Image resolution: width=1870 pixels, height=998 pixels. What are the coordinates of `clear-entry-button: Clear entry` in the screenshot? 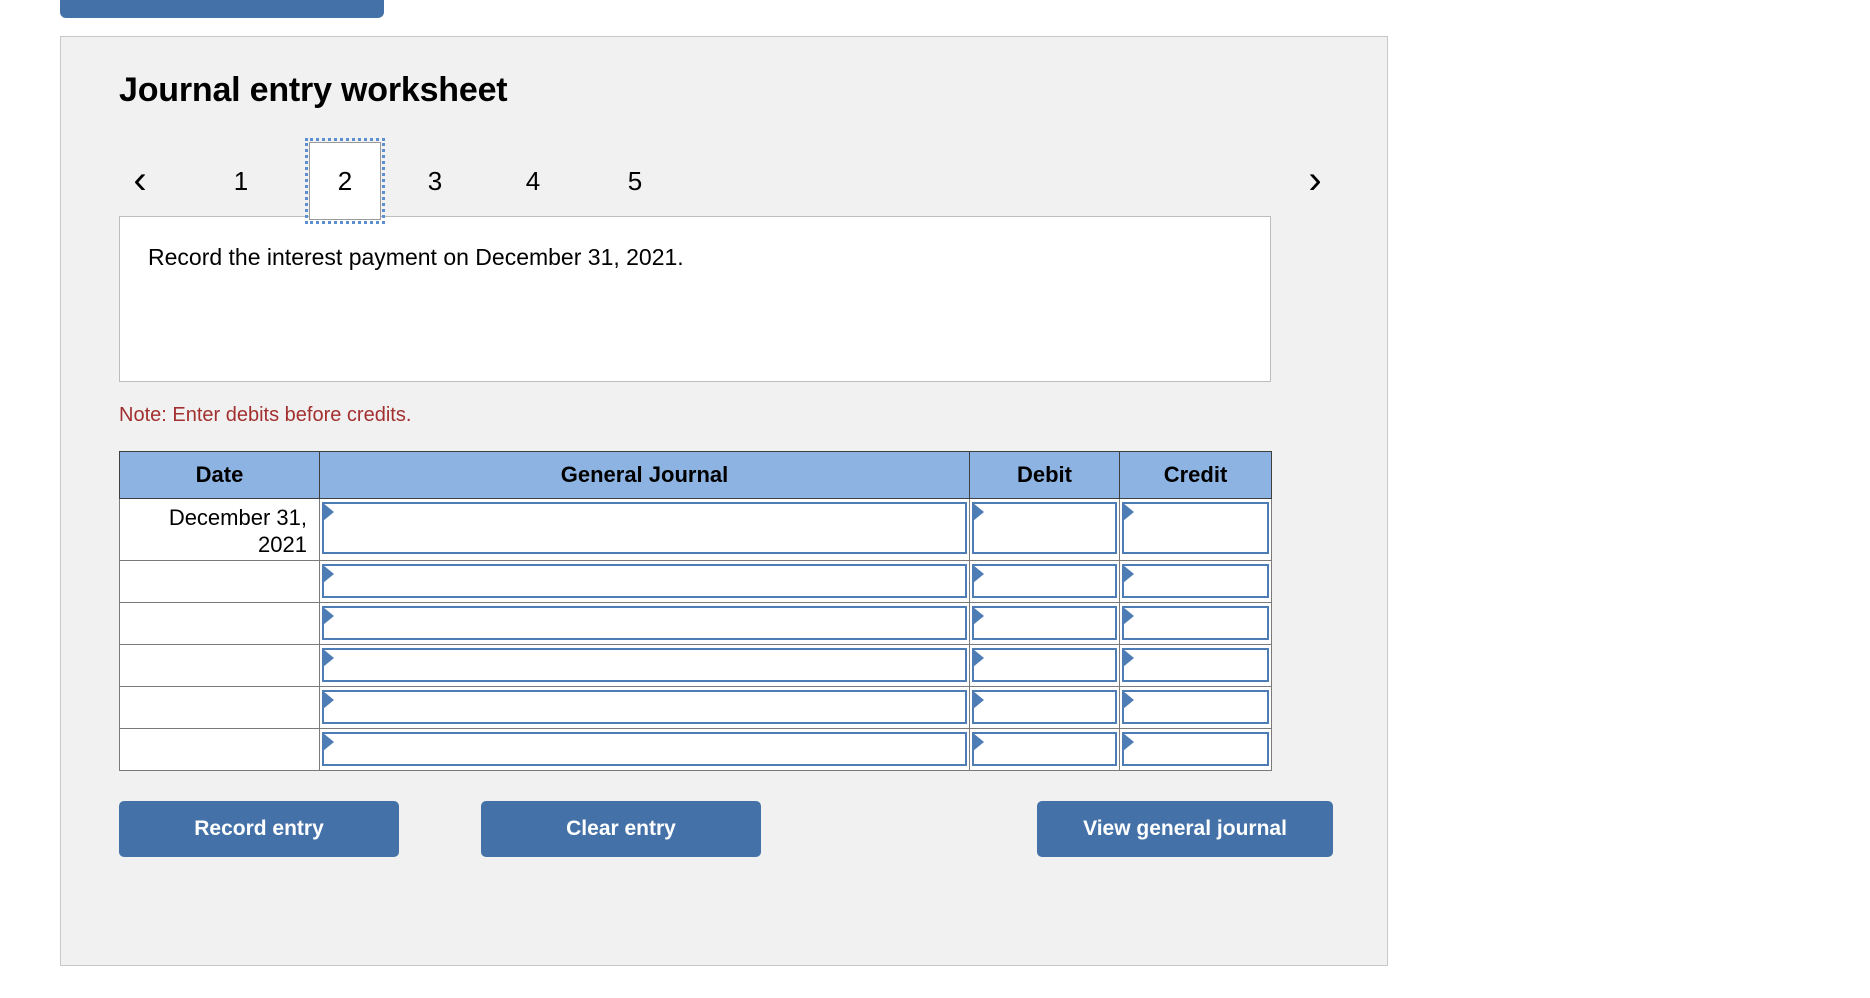 It's located at (621, 829).